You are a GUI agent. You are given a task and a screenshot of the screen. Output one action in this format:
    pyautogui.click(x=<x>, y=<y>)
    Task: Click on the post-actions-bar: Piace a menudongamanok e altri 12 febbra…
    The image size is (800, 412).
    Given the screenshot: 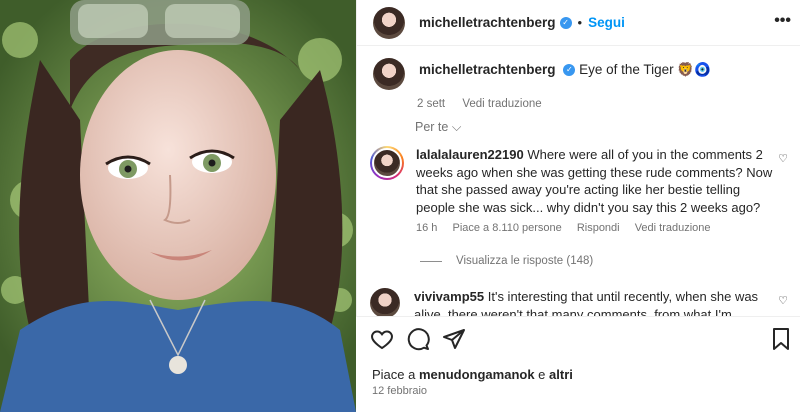 What is the action you would take?
    pyautogui.click(x=578, y=364)
    